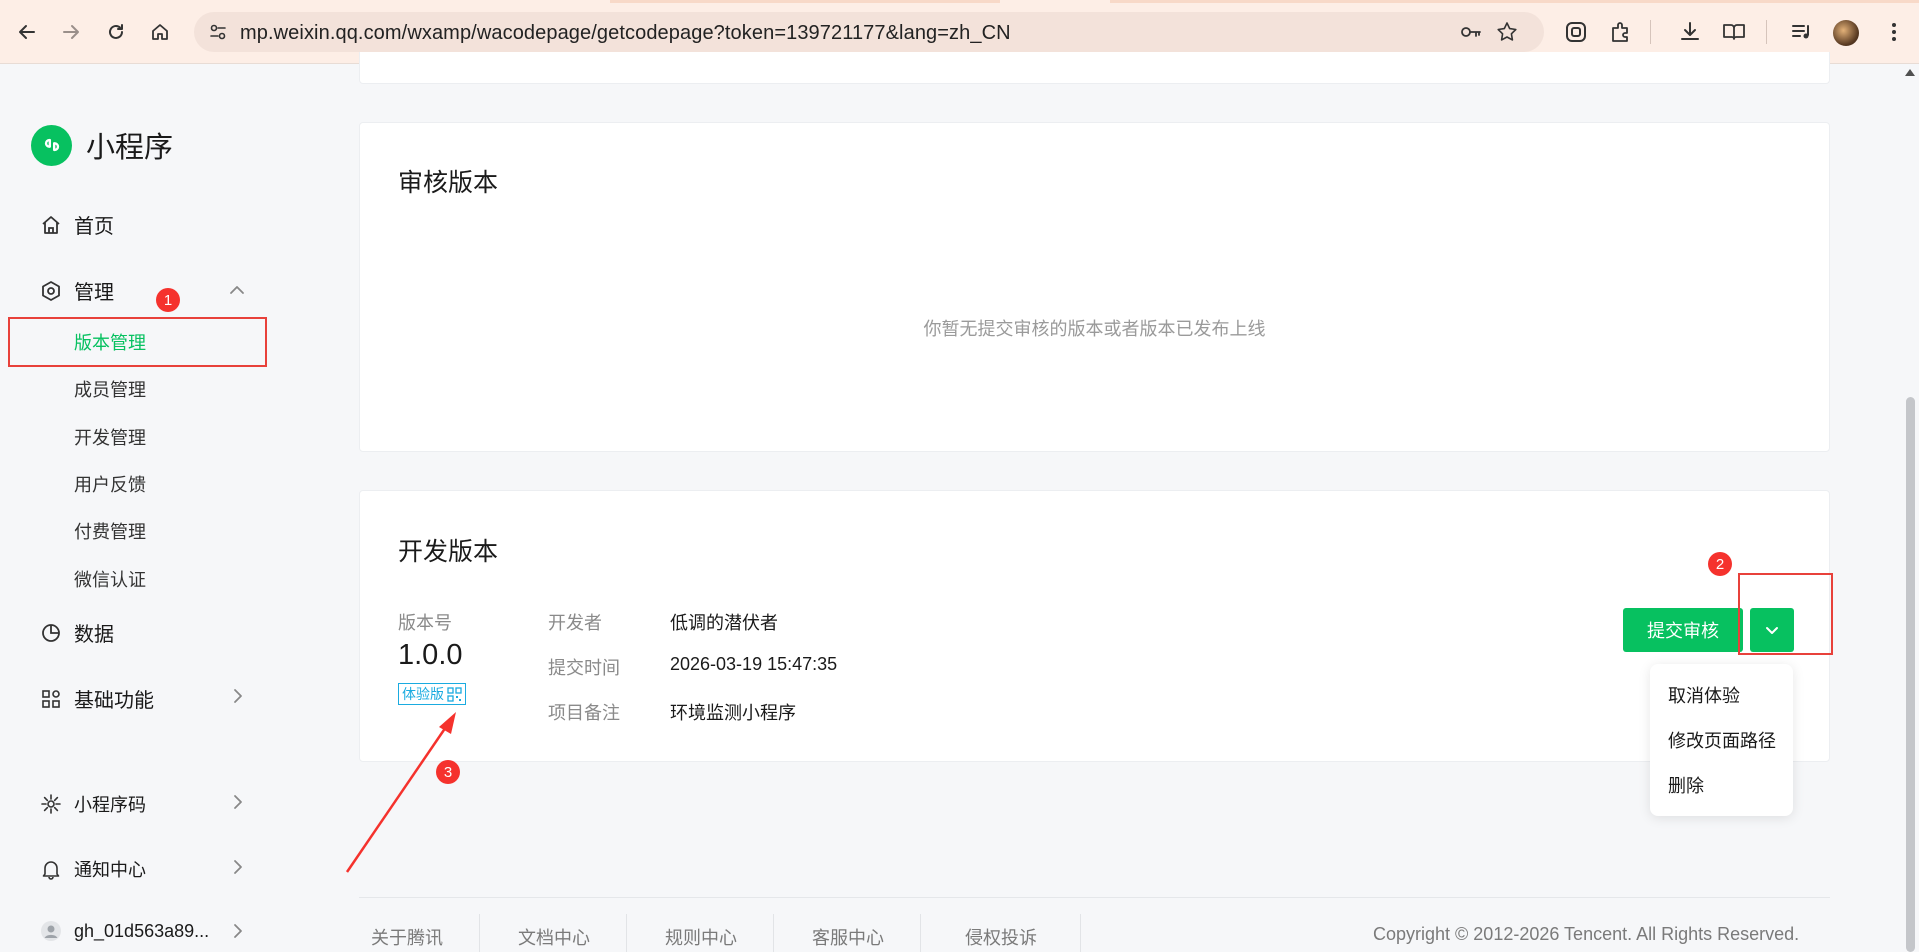 The height and width of the screenshot is (952, 1919). Describe the element at coordinates (237, 290) in the screenshot. I see `chevron-up-icon` at that location.